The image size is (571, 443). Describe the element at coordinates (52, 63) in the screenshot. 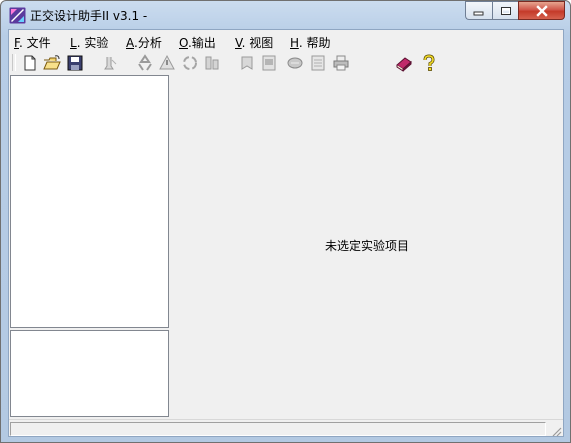

I see `open-folder-icon` at that location.